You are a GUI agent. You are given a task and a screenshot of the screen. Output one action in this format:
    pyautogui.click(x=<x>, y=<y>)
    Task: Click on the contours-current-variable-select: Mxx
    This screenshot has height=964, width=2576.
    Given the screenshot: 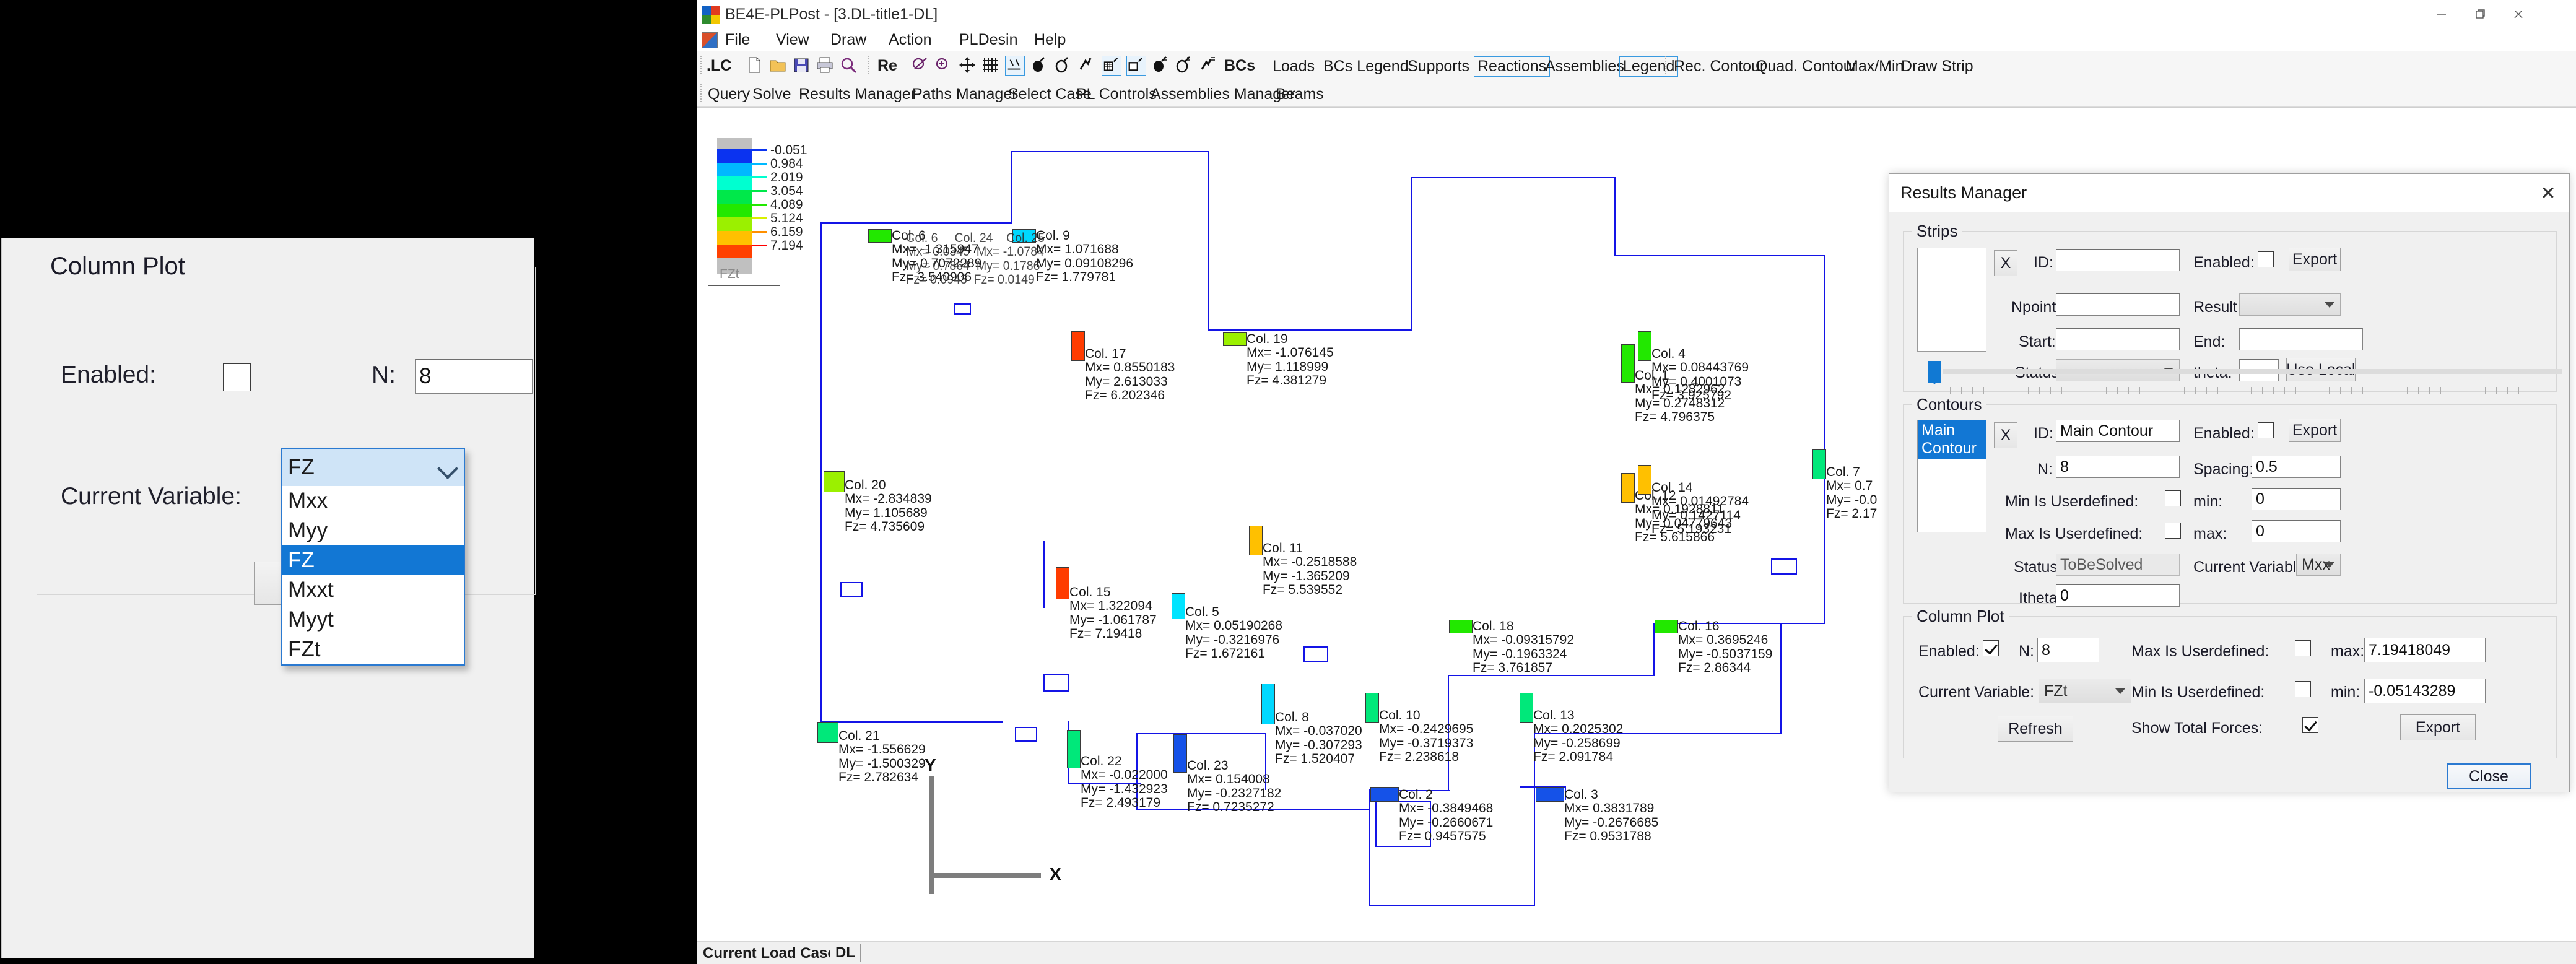 What is the action you would take?
    pyautogui.click(x=2318, y=565)
    